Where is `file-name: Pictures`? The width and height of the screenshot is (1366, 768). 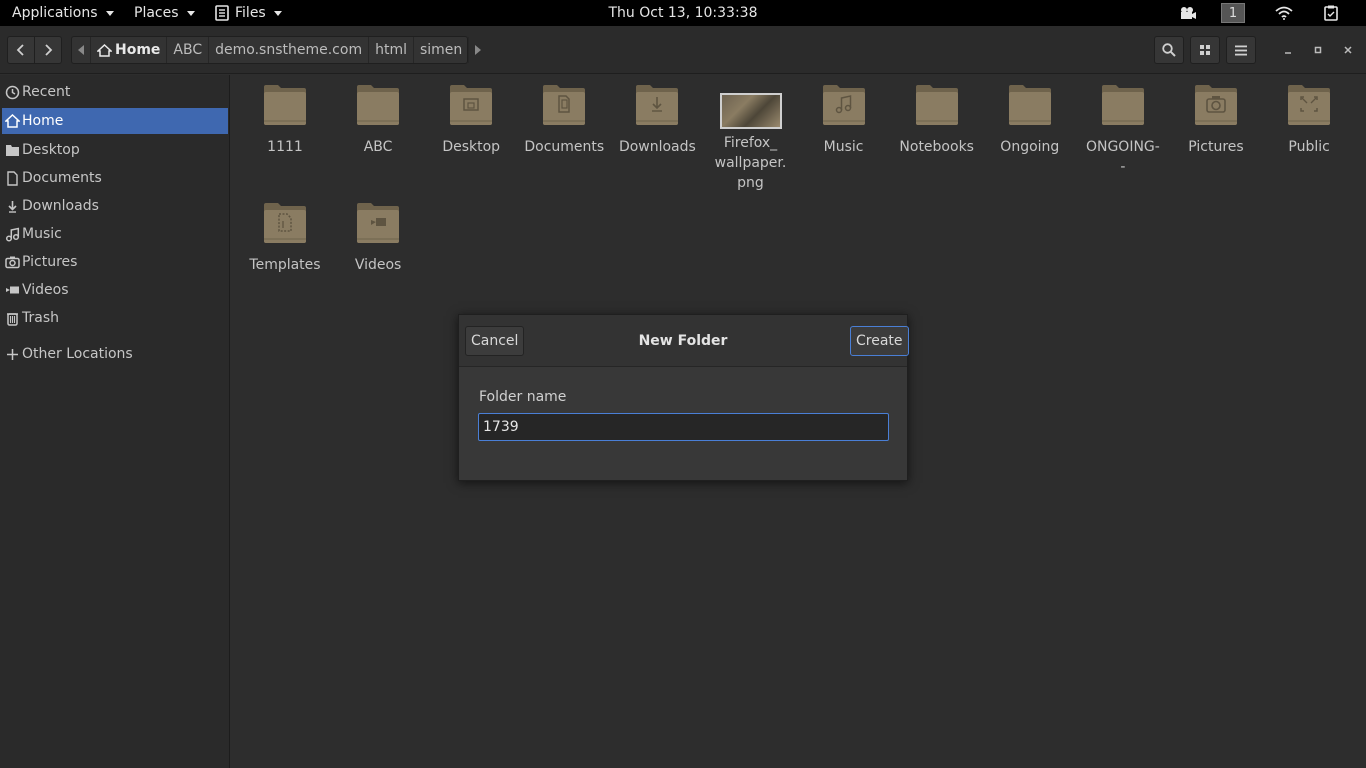 file-name: Pictures is located at coordinates (1216, 147).